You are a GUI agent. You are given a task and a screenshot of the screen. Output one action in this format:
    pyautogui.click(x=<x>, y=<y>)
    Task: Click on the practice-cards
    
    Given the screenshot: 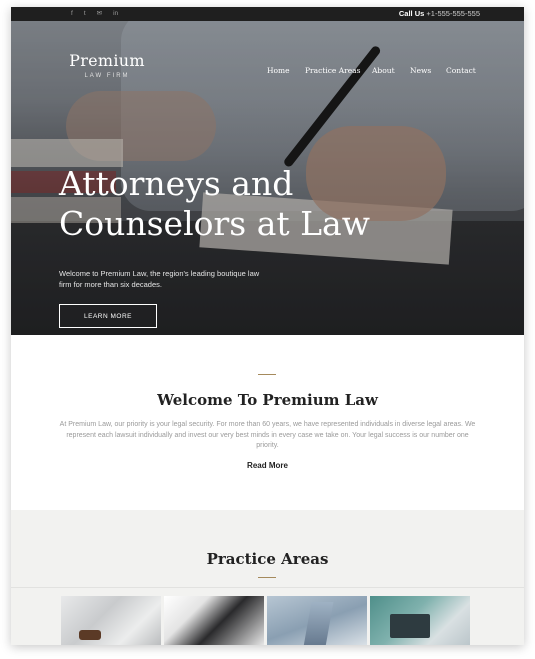 What is the action you would take?
    pyautogui.click(x=267, y=620)
    